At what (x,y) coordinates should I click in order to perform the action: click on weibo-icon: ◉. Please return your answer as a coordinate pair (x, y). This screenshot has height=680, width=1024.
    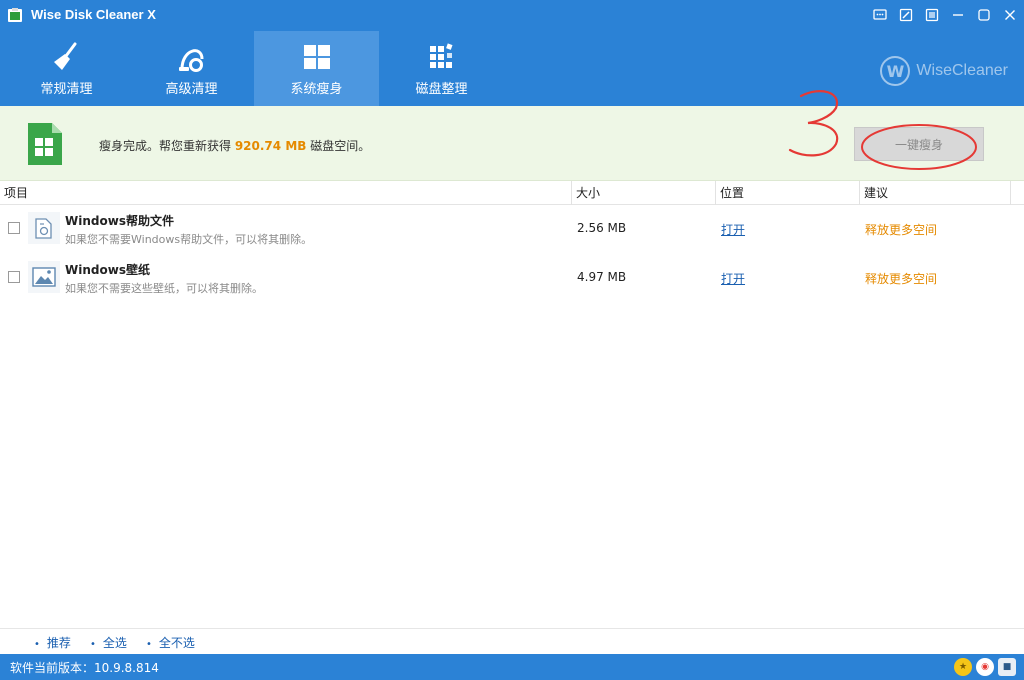
    Looking at the image, I should click on (985, 667).